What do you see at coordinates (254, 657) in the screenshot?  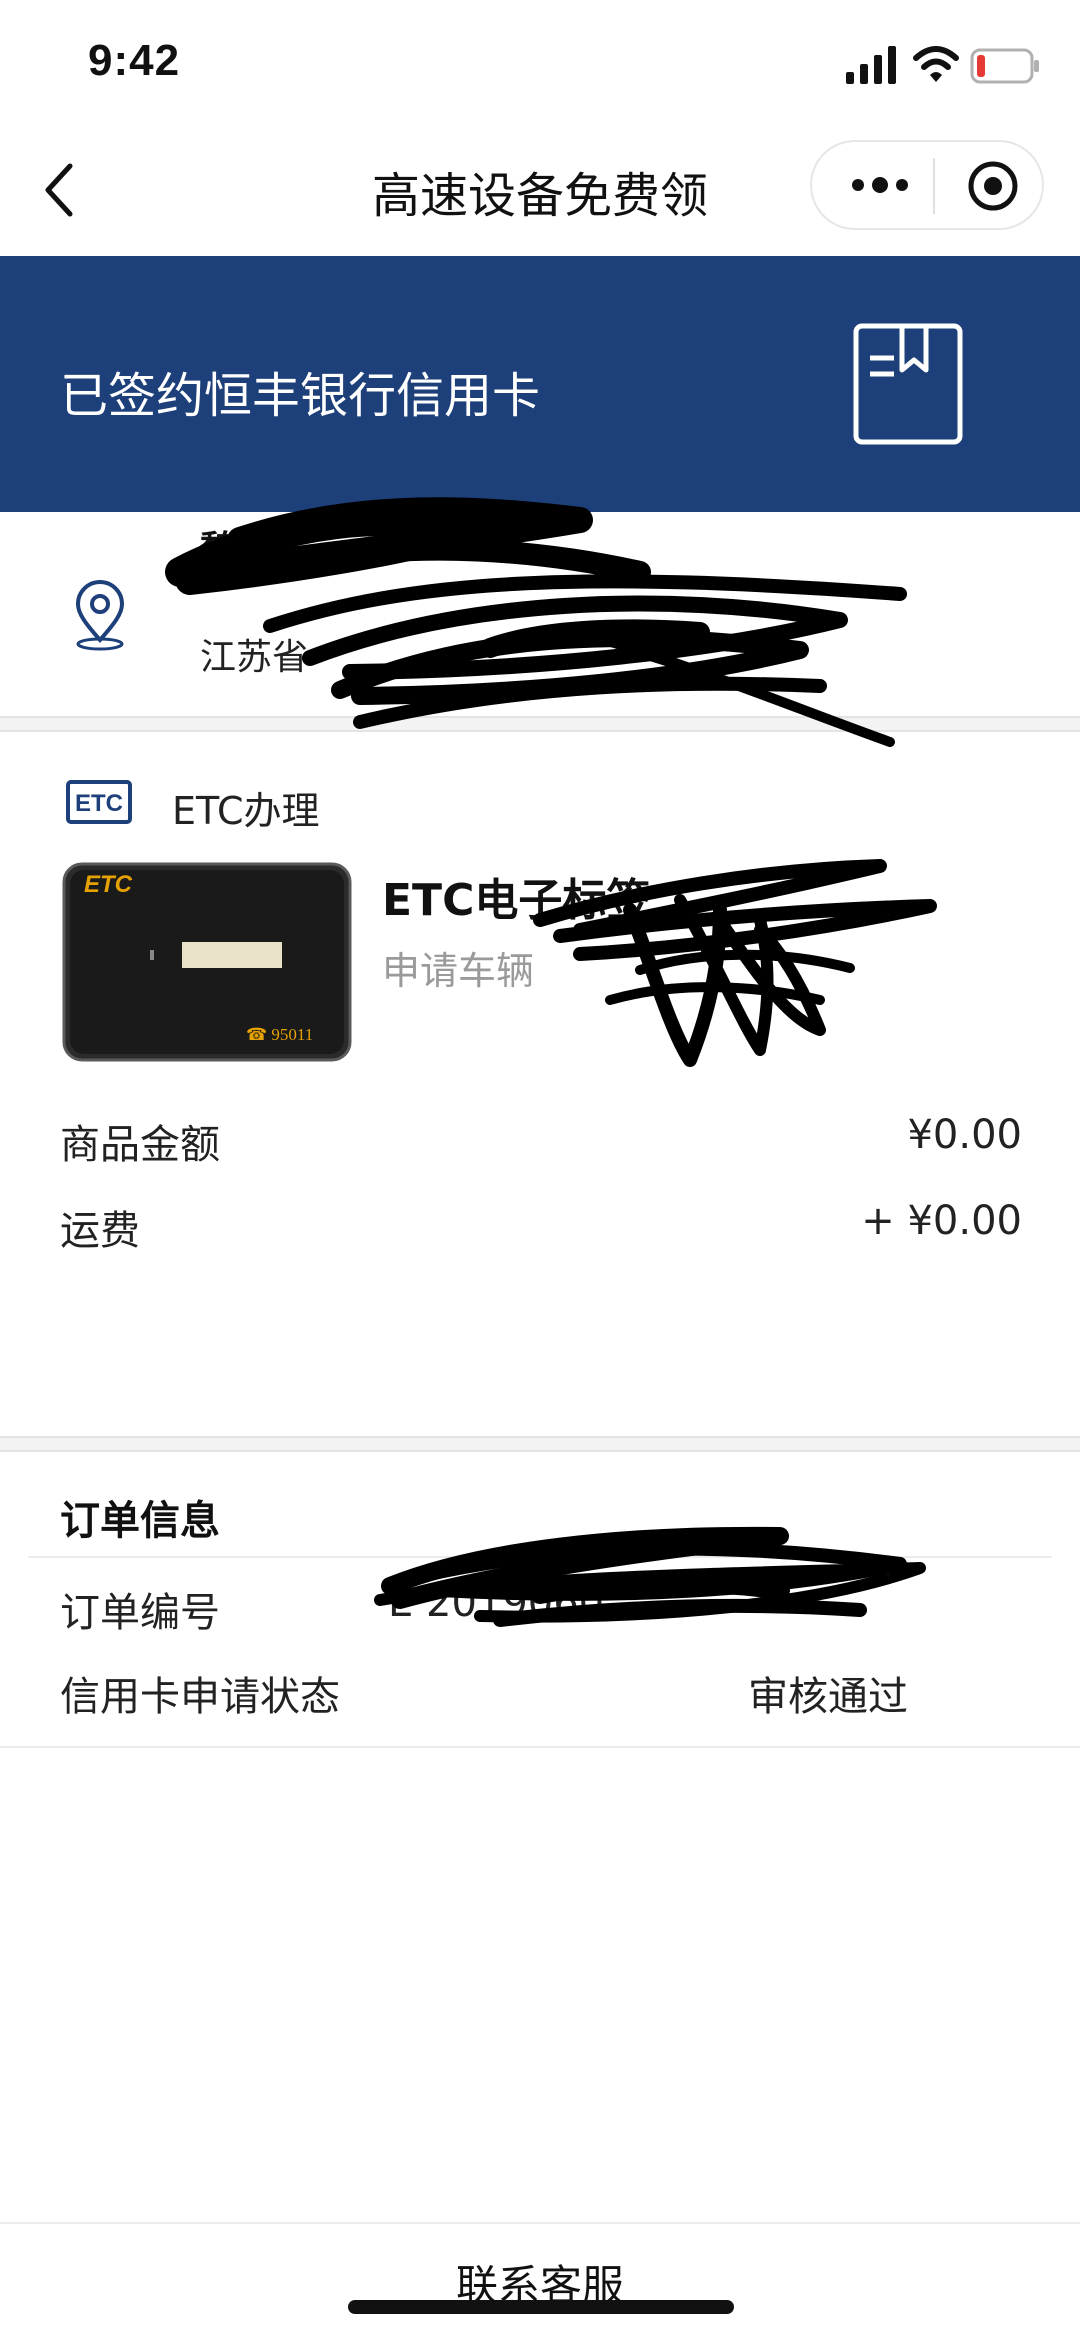 I see `recipient-address: 江苏省` at bounding box center [254, 657].